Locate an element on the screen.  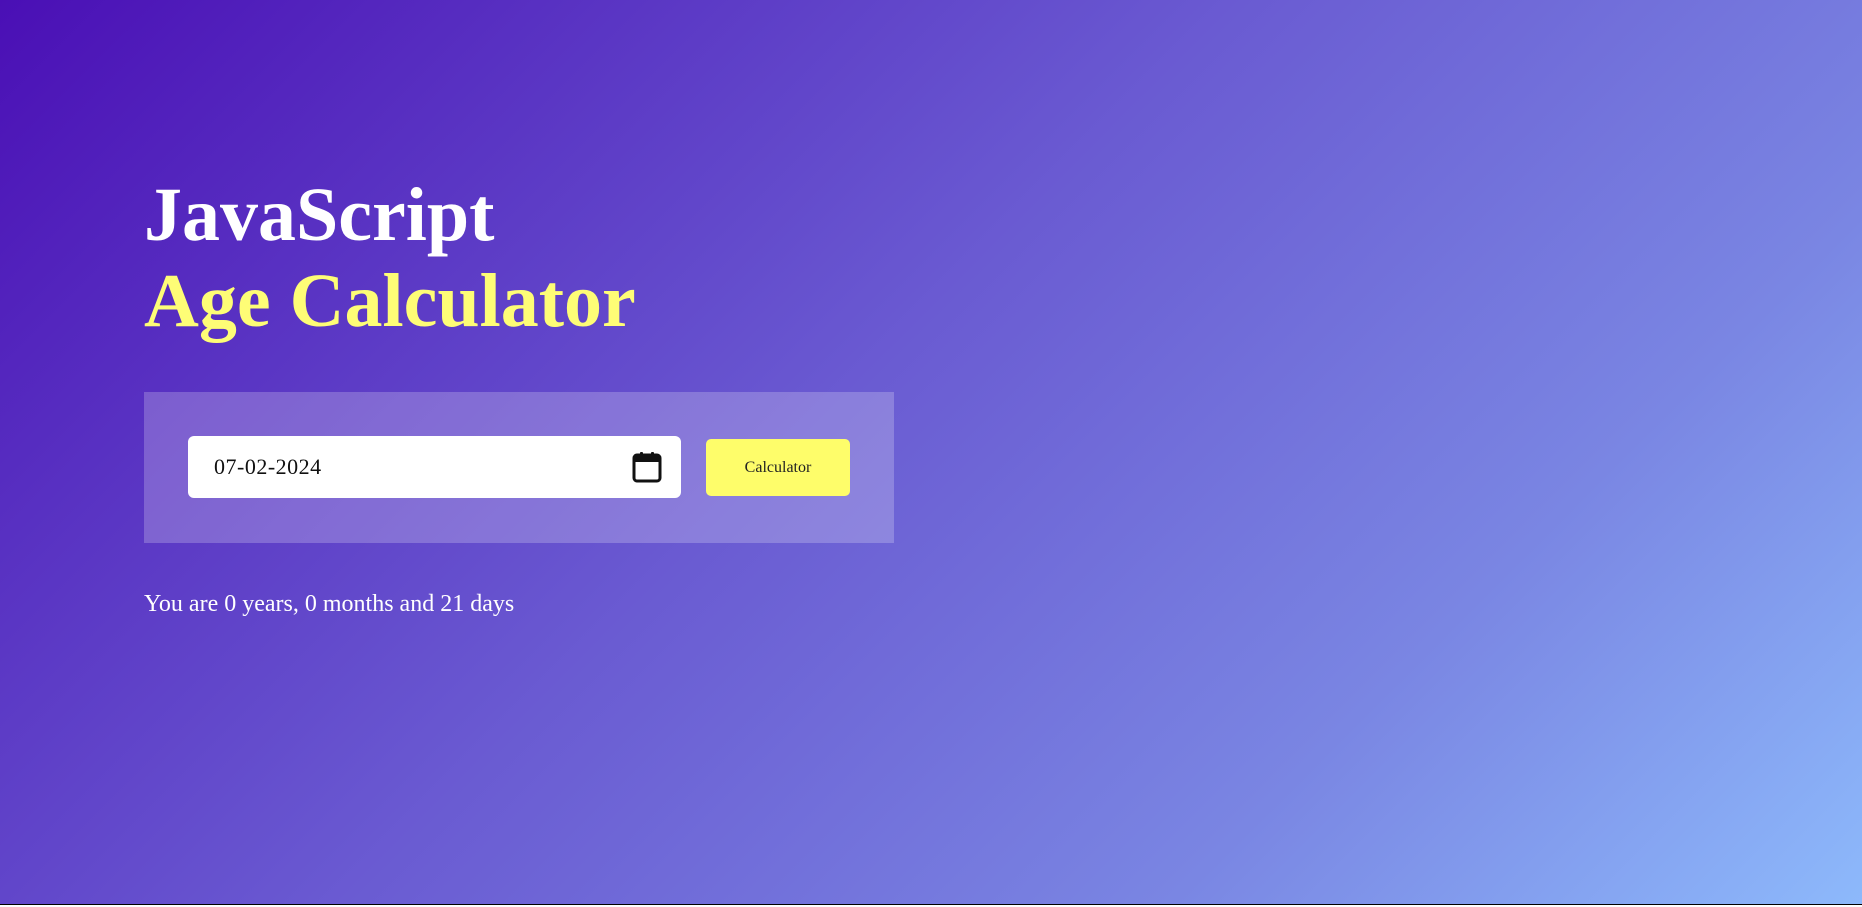
calculate-button: Calculator is located at coordinates (778, 467).